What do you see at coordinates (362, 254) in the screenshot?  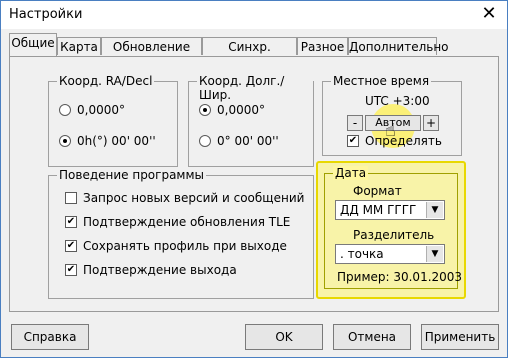 I see `date-separator-value: . точка` at bounding box center [362, 254].